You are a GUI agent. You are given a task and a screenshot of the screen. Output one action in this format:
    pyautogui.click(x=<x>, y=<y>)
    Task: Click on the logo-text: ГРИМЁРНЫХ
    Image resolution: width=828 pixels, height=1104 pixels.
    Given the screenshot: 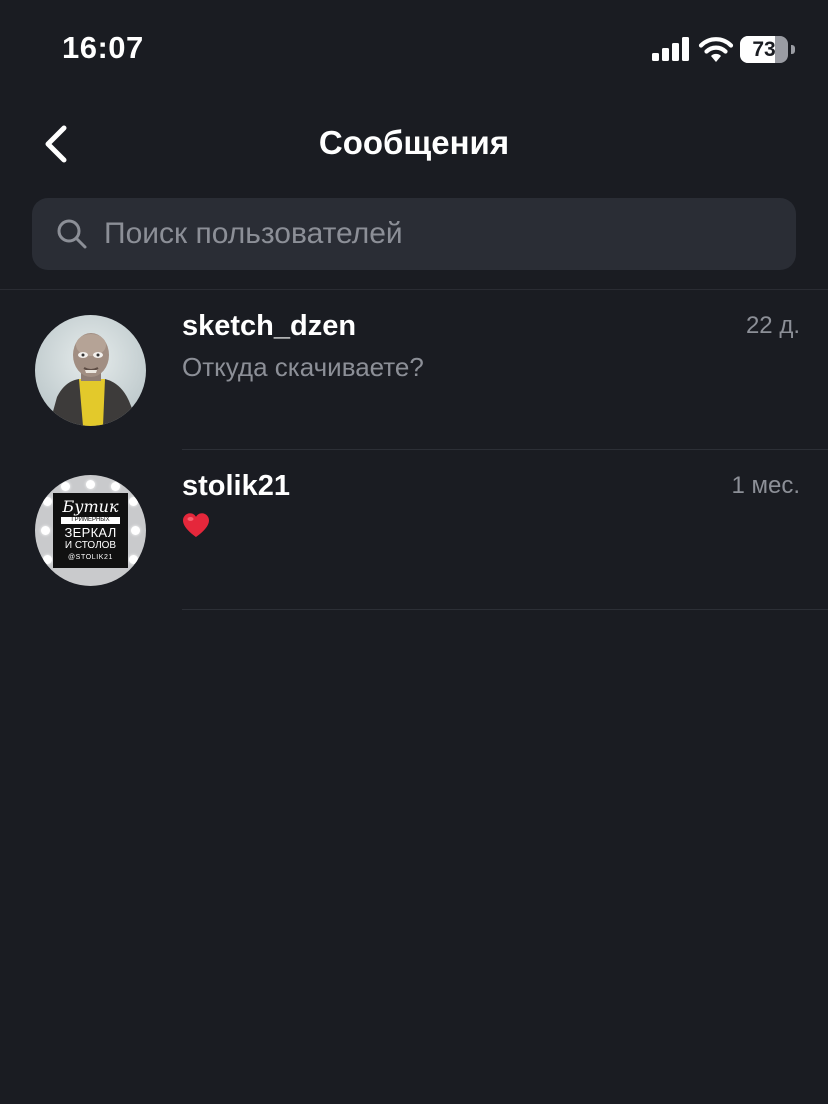 What is the action you would take?
    pyautogui.click(x=90, y=520)
    